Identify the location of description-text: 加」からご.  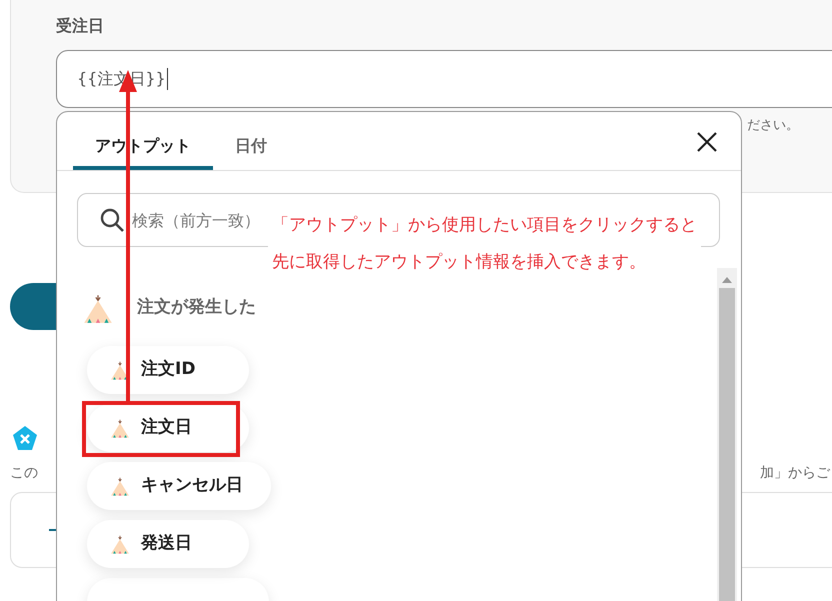
(796, 473).